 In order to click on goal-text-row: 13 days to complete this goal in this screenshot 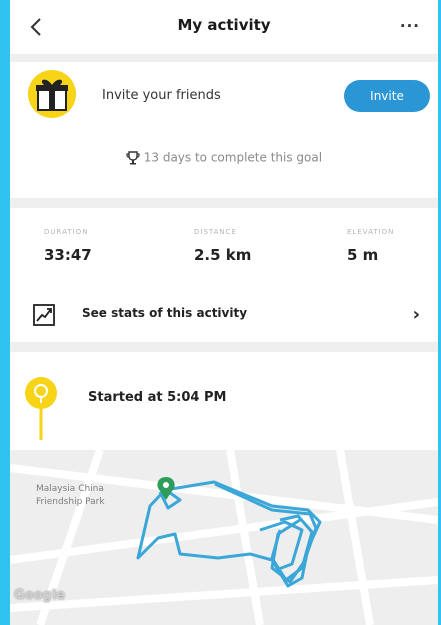, I will do `click(224, 157)`.